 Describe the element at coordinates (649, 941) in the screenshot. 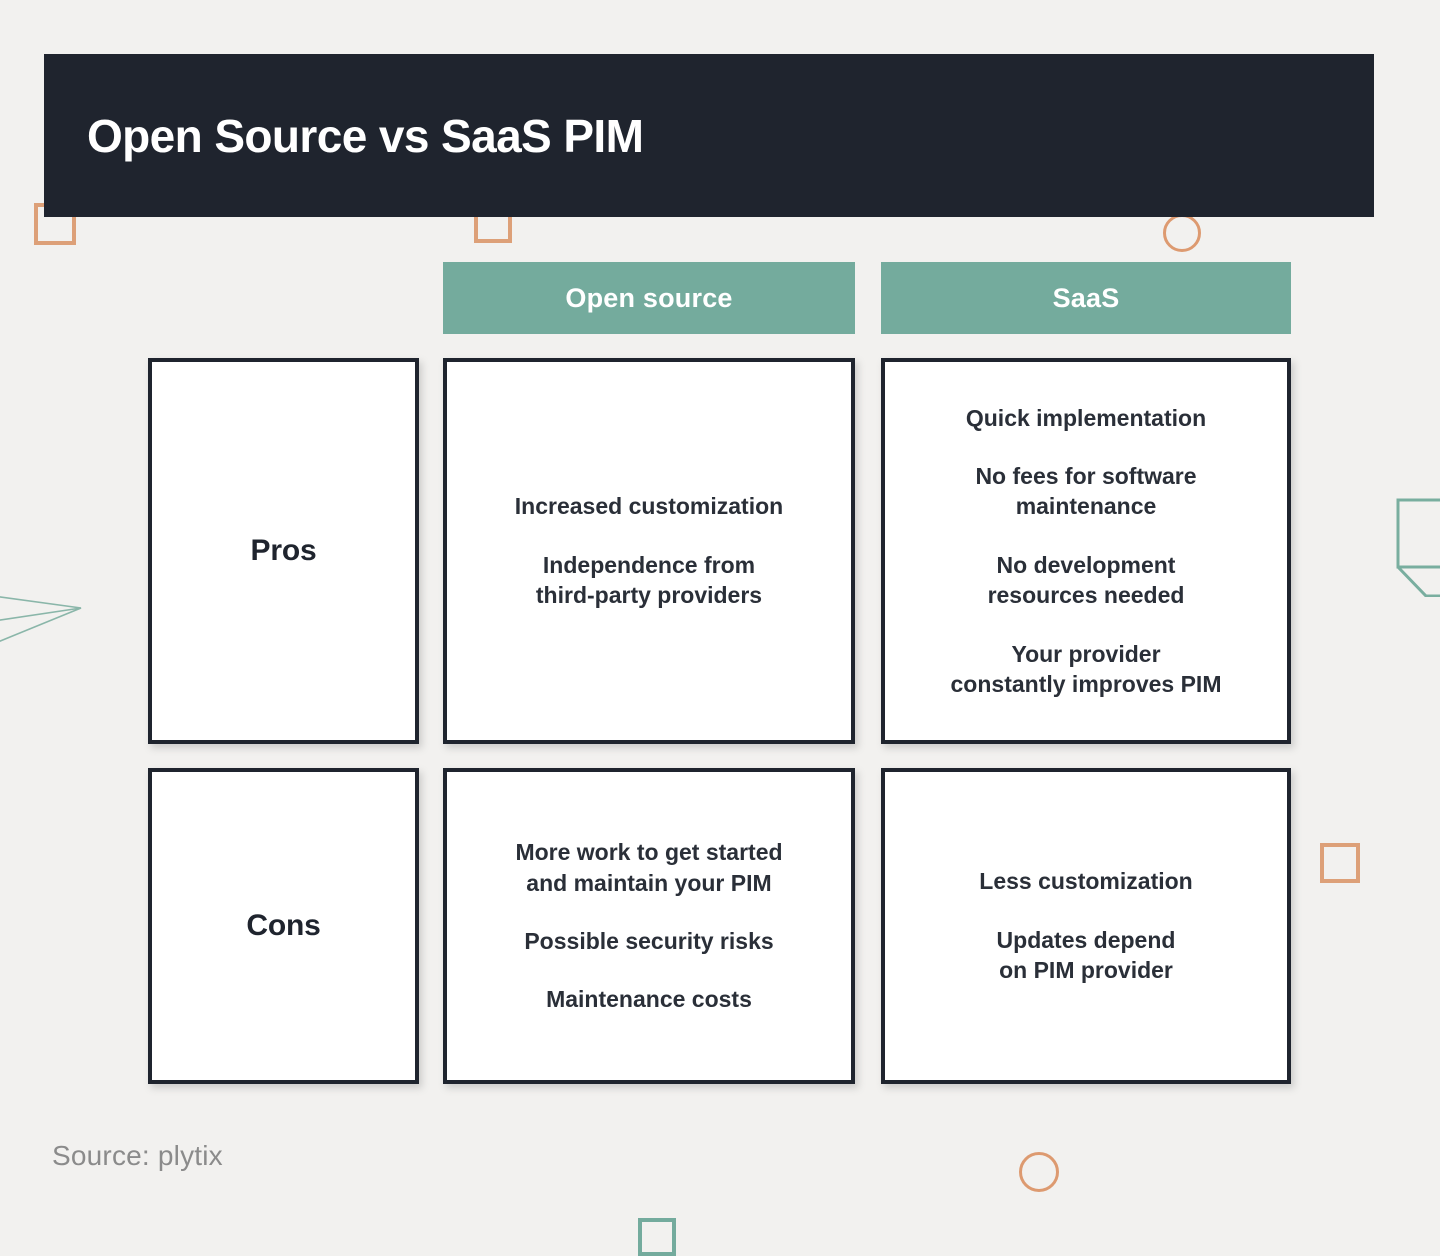

I see `list-item: Possible security risks` at that location.